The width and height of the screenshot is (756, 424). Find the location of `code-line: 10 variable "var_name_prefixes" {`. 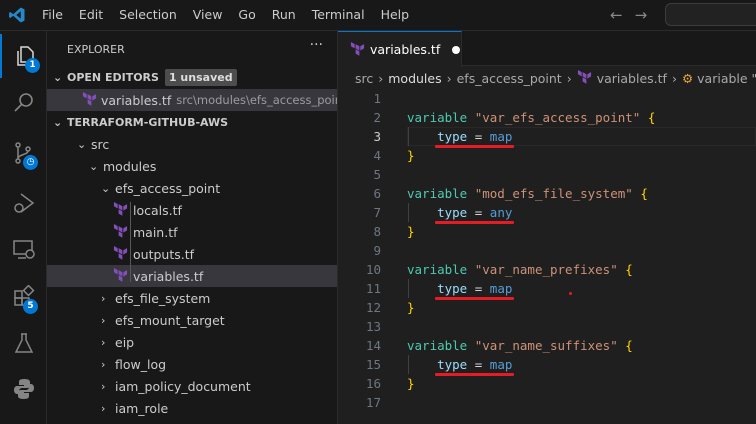

code-line: 10 variable "var_name_prefixes" { is located at coordinates (547, 269).